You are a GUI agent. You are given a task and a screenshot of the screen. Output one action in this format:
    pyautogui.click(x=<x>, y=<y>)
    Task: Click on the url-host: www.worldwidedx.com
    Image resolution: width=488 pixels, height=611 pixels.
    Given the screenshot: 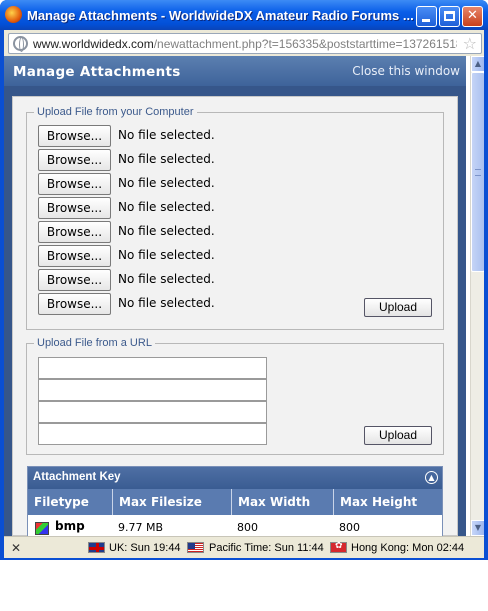 What is the action you would take?
    pyautogui.click(x=93, y=44)
    